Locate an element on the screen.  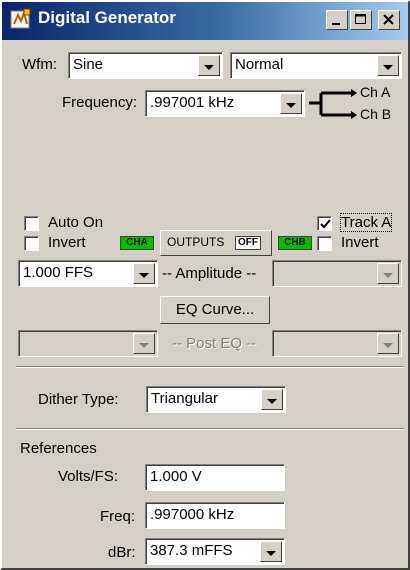
track-a-checkbox is located at coordinates (324, 223).